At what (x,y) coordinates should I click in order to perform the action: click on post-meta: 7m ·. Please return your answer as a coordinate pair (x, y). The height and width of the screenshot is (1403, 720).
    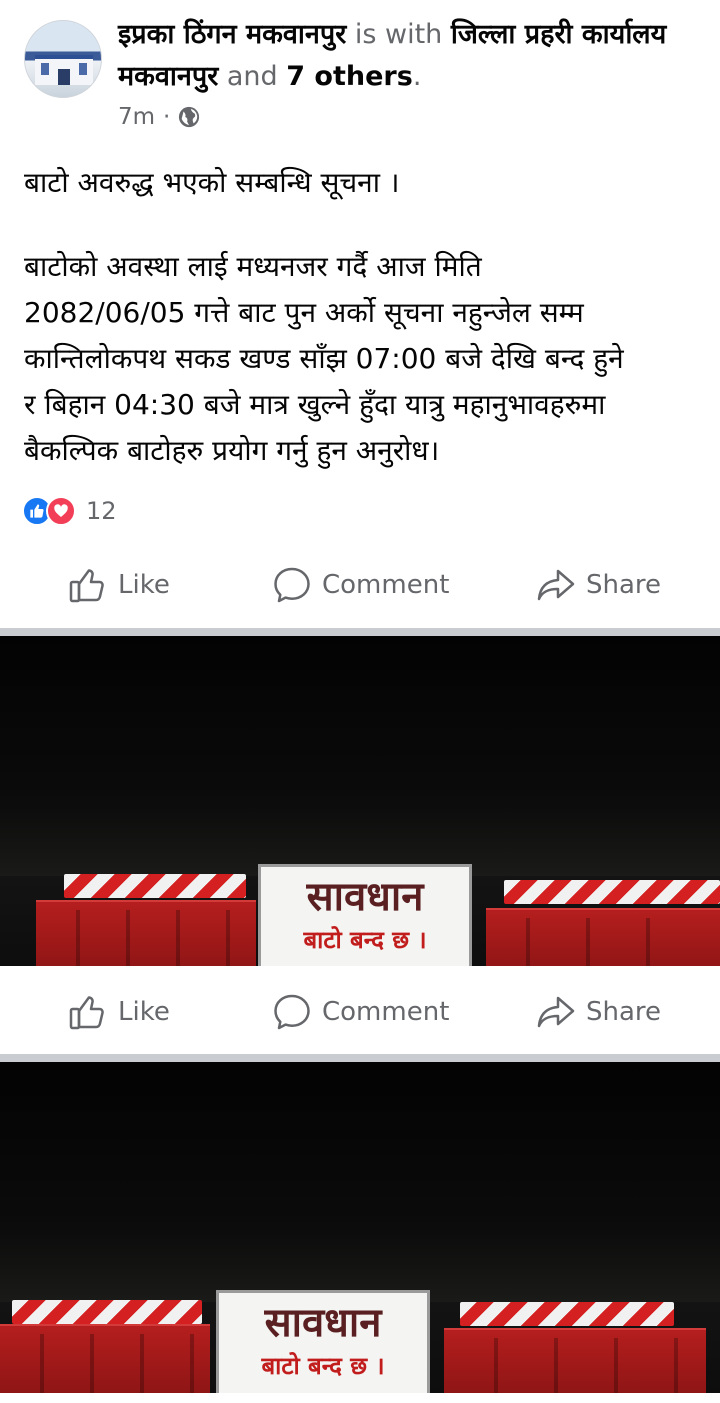
    Looking at the image, I should click on (159, 117).